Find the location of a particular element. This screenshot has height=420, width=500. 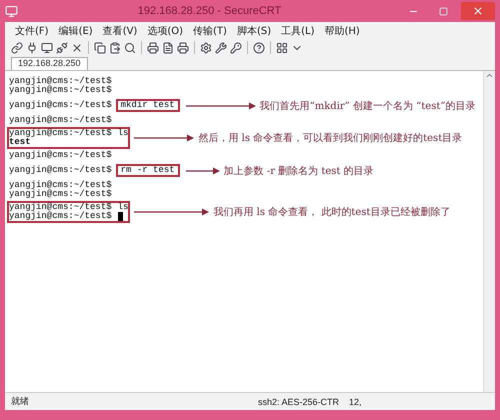

menu-item: 编辑(E) is located at coordinates (75, 31).